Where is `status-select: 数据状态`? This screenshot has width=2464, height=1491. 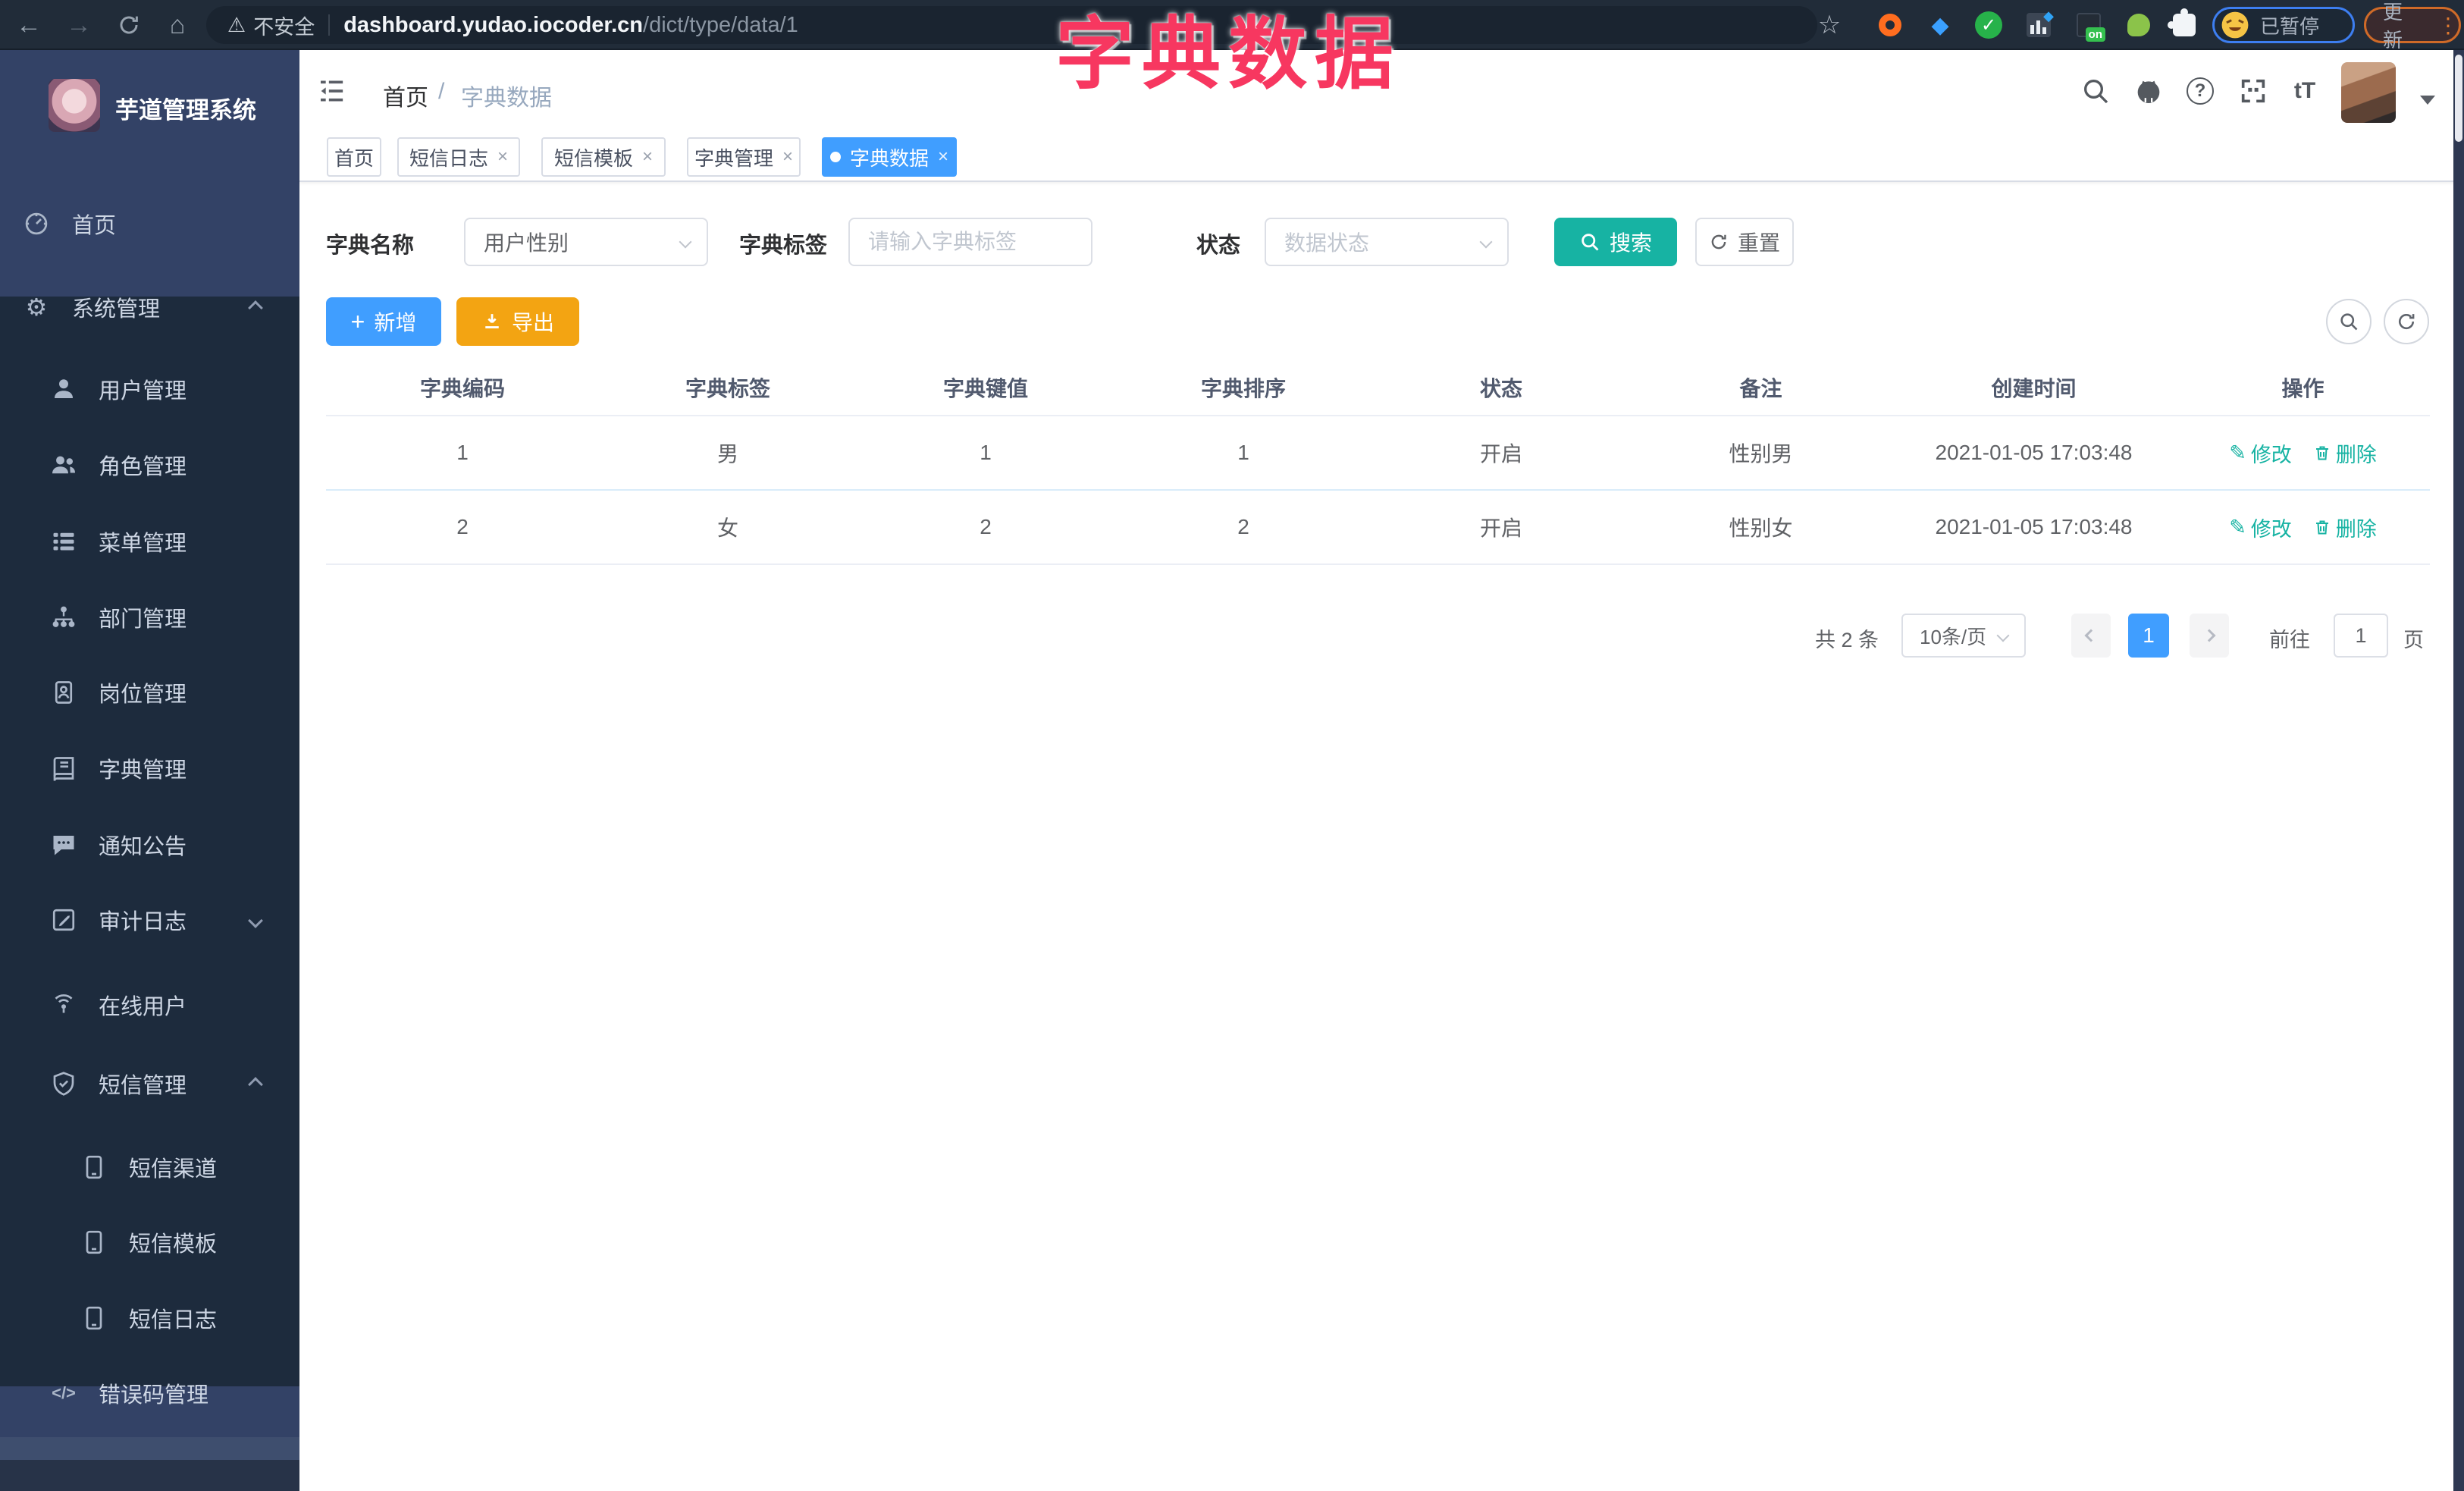 status-select: 数据状态 is located at coordinates (1387, 242).